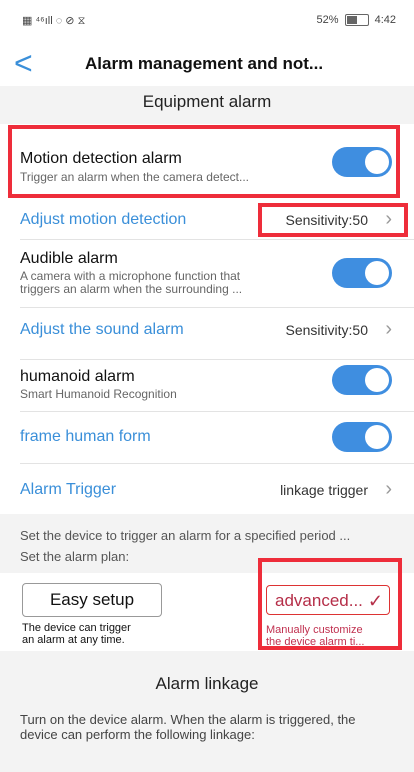 This screenshot has height=772, width=414. Describe the element at coordinates (102, 329) in the screenshot. I see `adjust-sound-label: Adjust the sound alarm` at that location.